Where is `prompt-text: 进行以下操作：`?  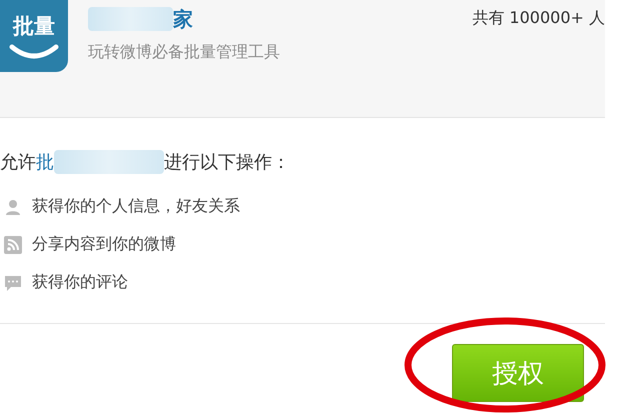
prompt-text: 进行以下操作： is located at coordinates (227, 162).